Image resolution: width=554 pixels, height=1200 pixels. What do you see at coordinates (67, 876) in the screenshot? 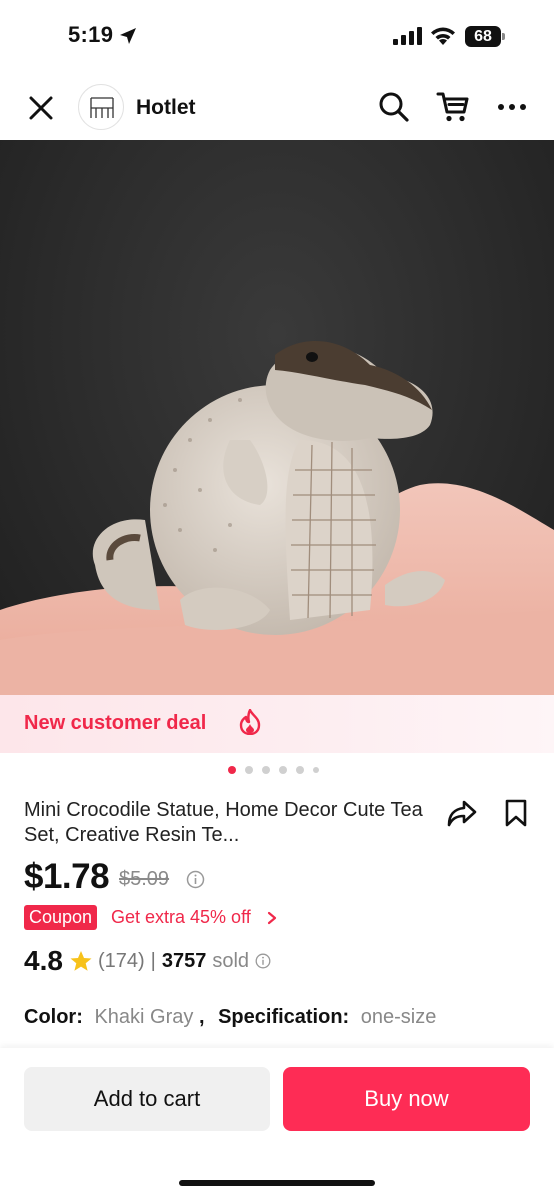
I see `current-price: $1.78` at bounding box center [67, 876].